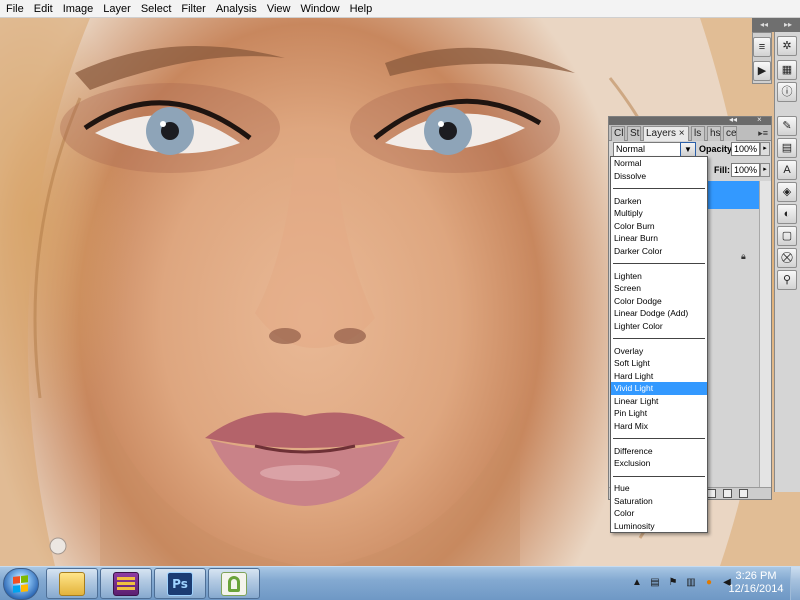  I want to click on blend-option-darker-color: Darker Color, so click(659, 251).